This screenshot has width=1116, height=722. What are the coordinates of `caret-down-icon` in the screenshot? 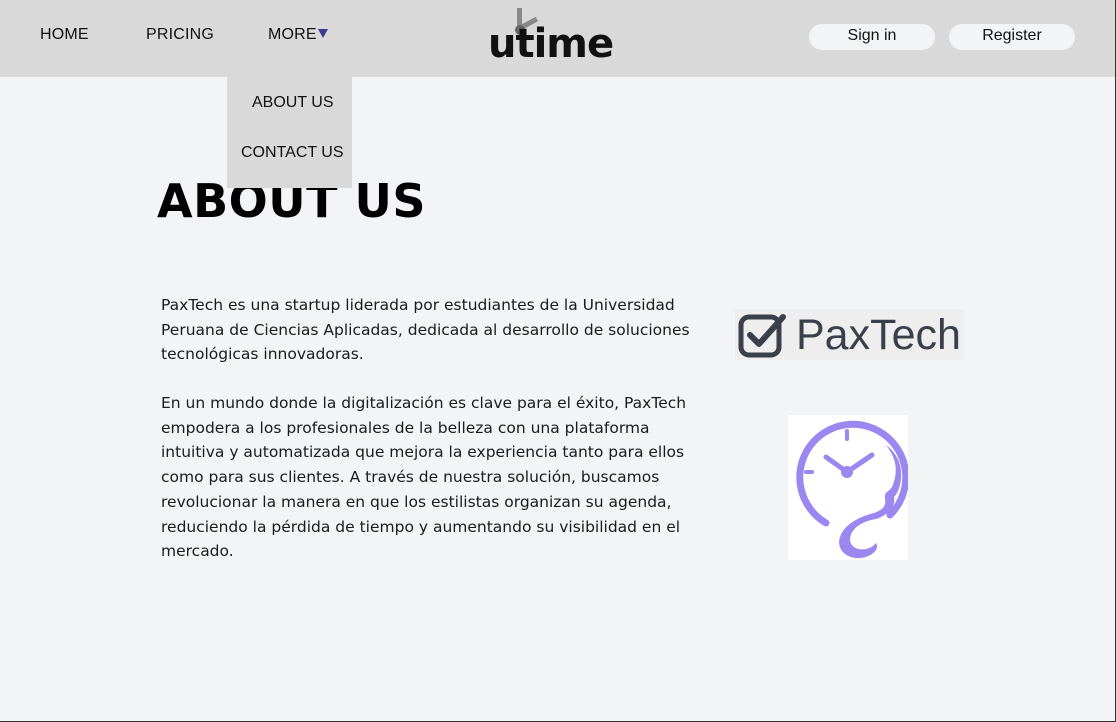 It's located at (323, 33).